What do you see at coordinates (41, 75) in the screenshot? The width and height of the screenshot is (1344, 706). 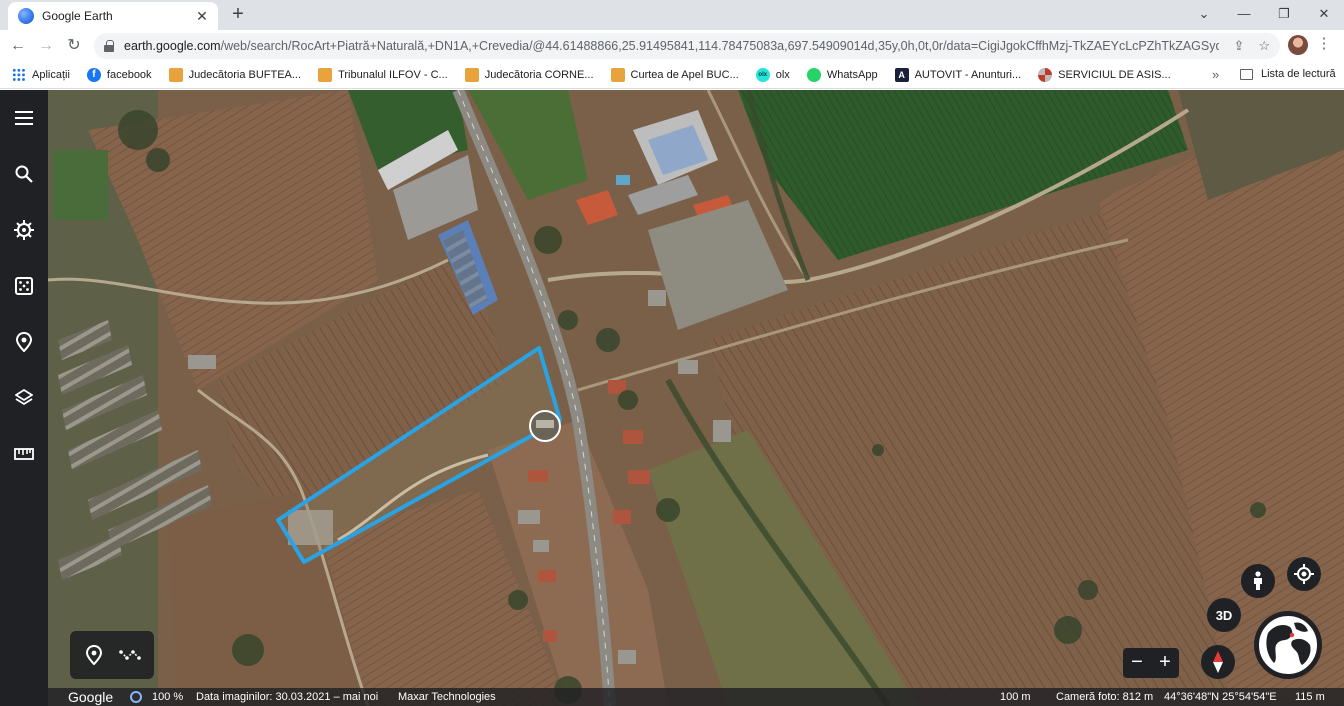 I see `bookmark-aplicatii: Aplicații` at bounding box center [41, 75].